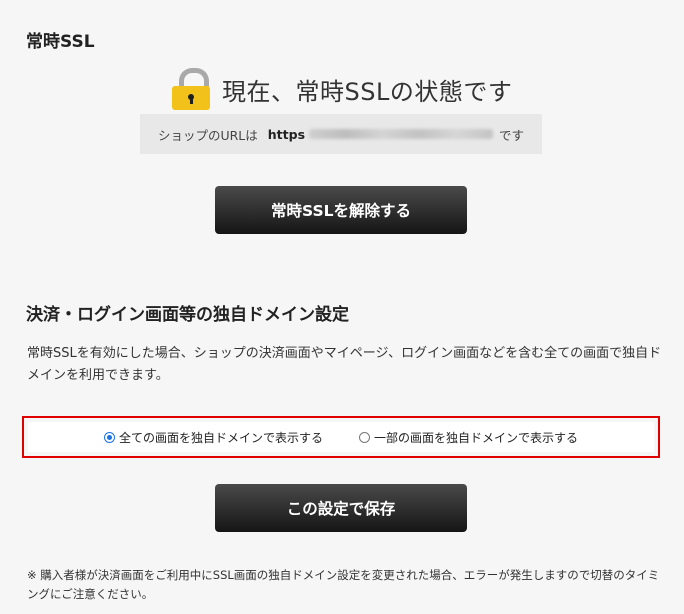 Image resolution: width=684 pixels, height=614 pixels. I want to click on option-some-screens-label: 一部の画面を独自ドメインで表示する, so click(476, 437).